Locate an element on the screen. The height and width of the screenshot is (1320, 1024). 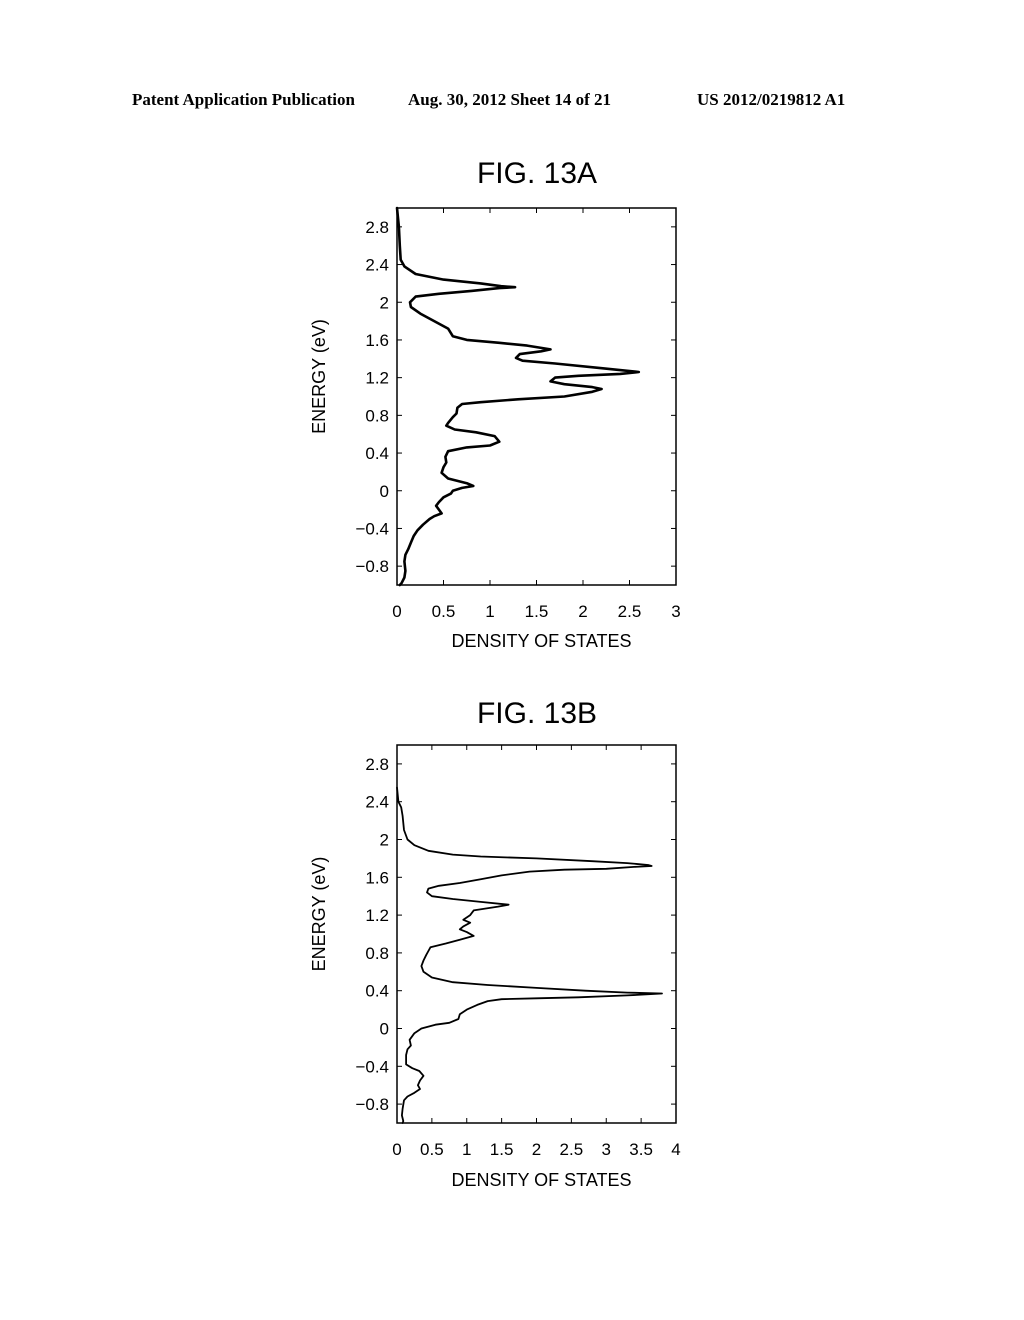
y-tick-label: −0.4 is located at coordinates (372, 528).